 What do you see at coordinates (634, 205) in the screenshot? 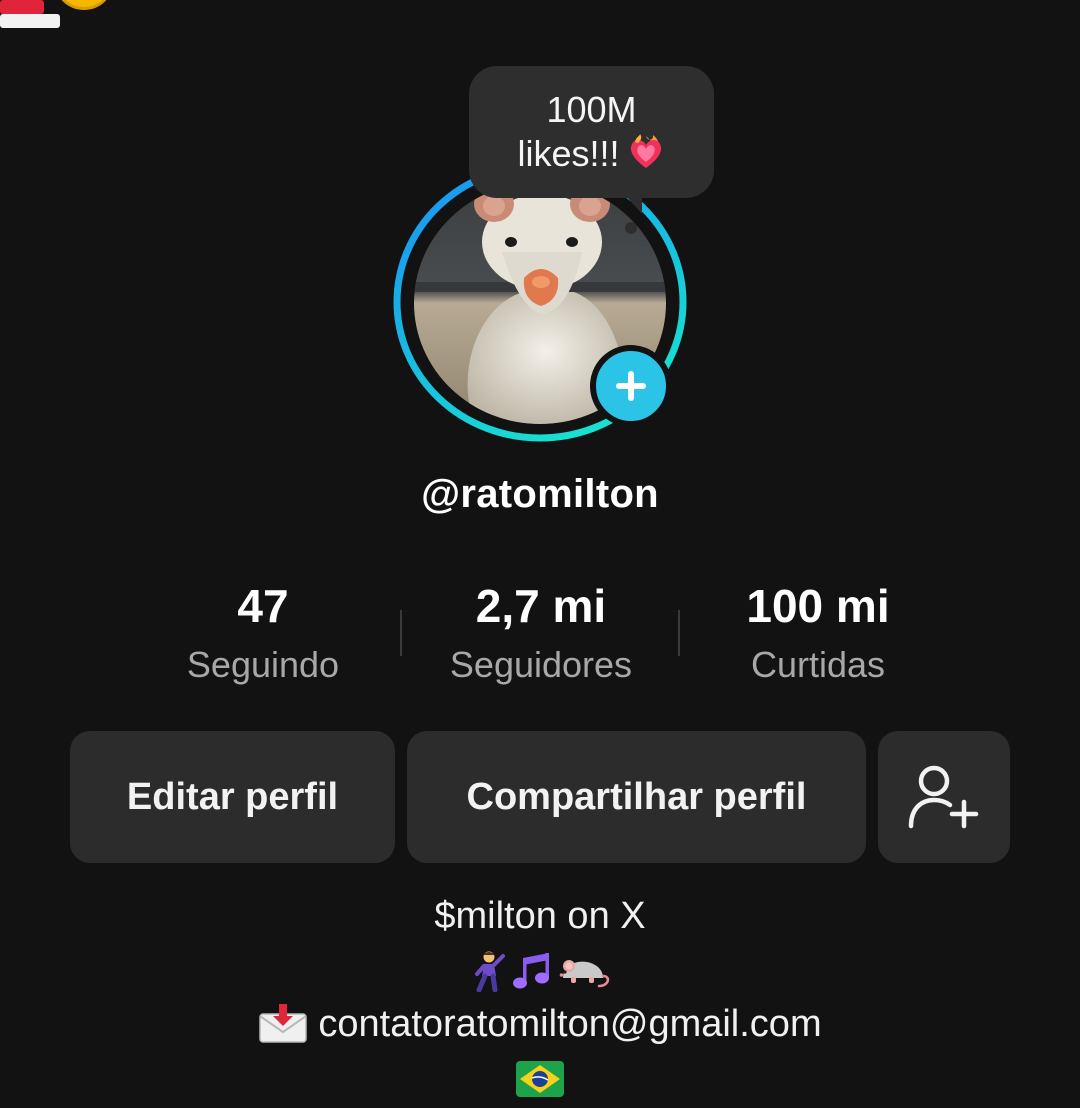
I see `note-bubble-tail` at bounding box center [634, 205].